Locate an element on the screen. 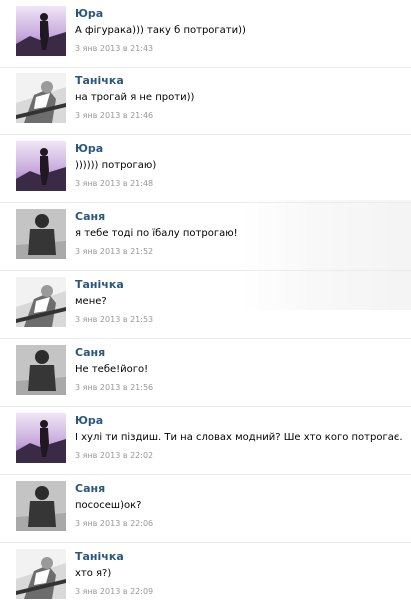  message-date: 3 янв 2013 в 22:02 is located at coordinates (114, 455).